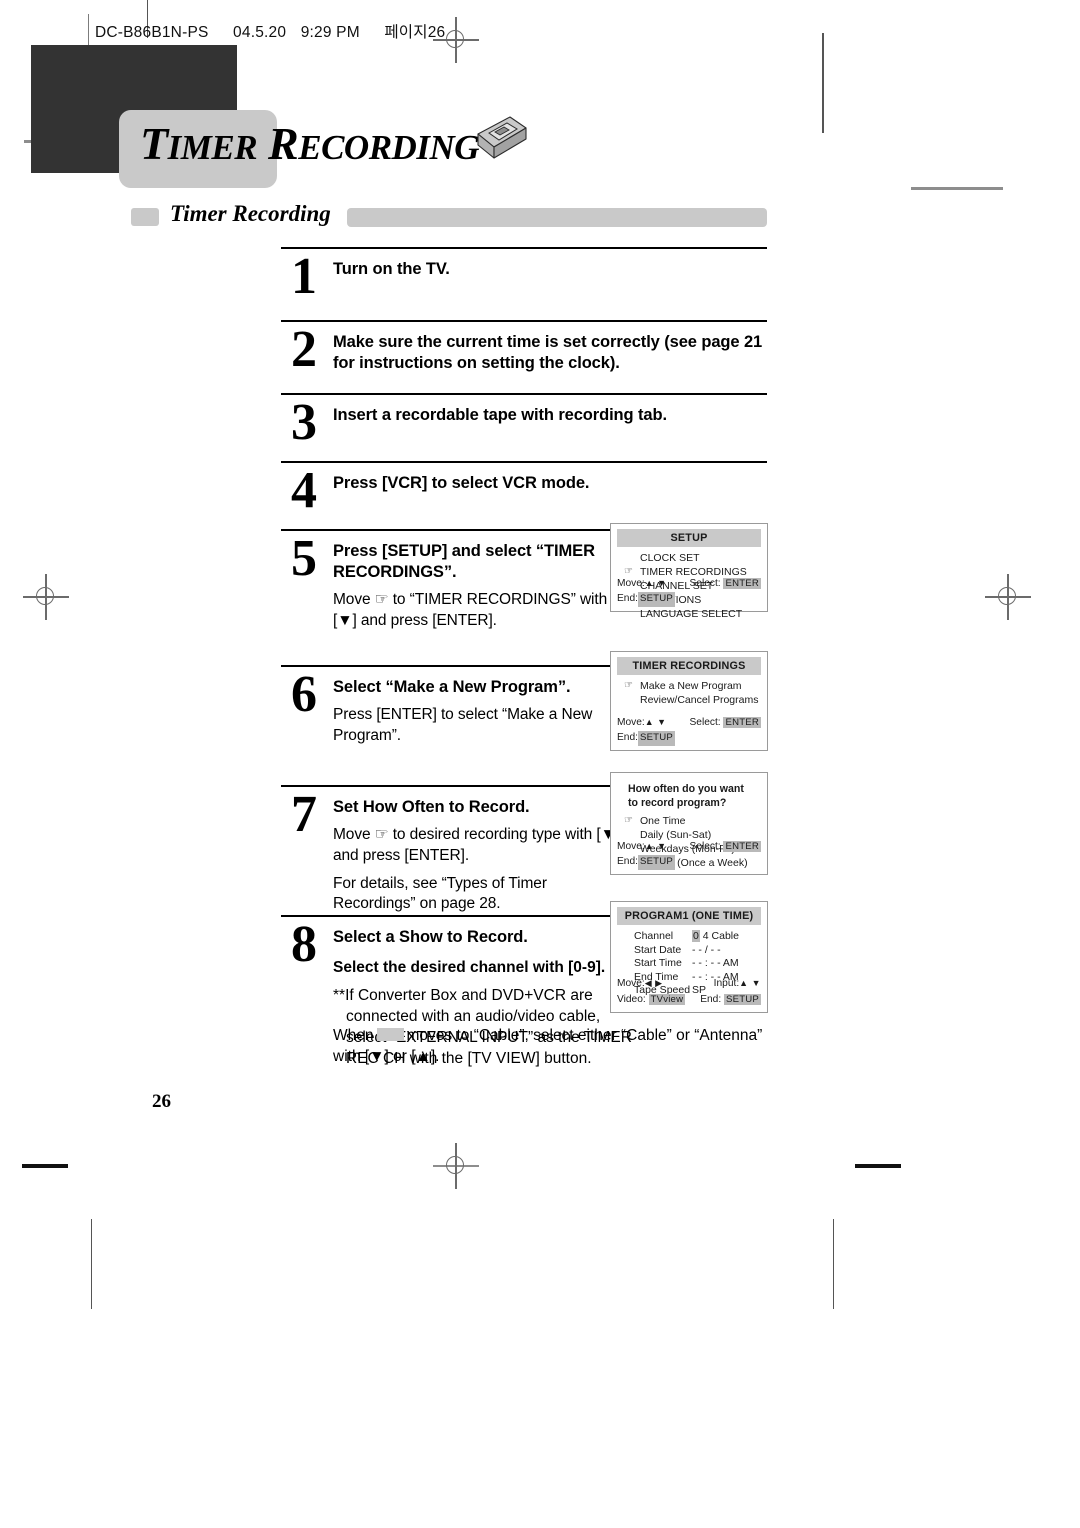 The width and height of the screenshot is (1080, 1528). Describe the element at coordinates (304, 490) in the screenshot. I see `step-number: 4` at that location.